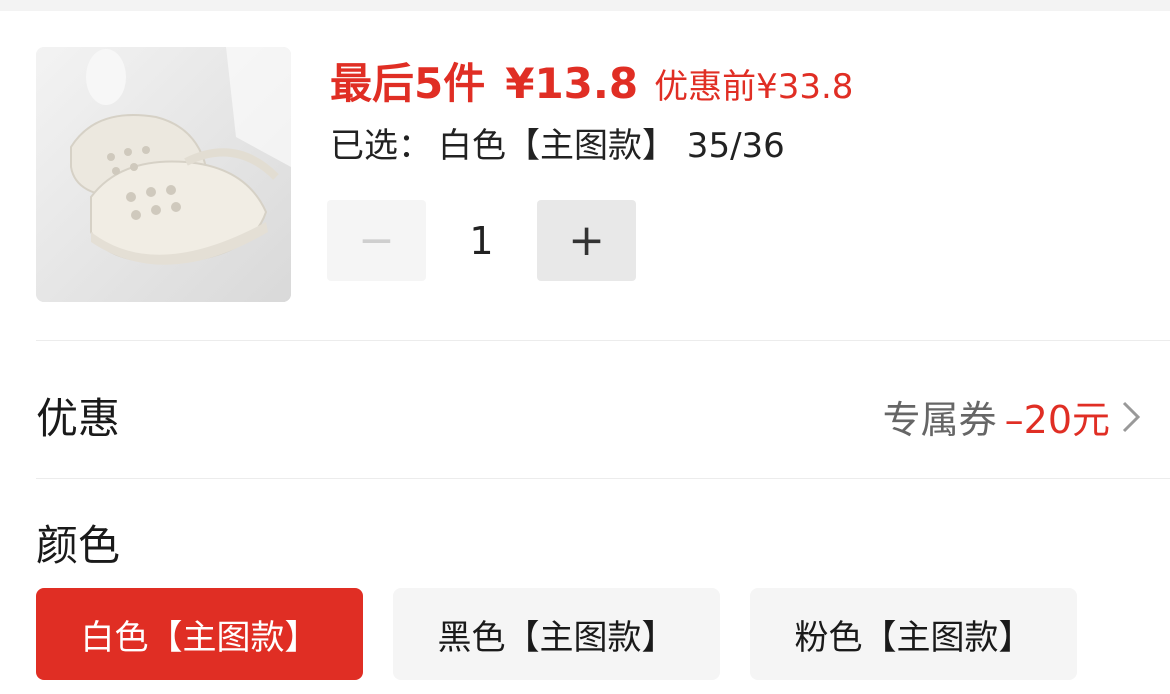  I want to click on clog-sandal-icon, so click(163, 174).